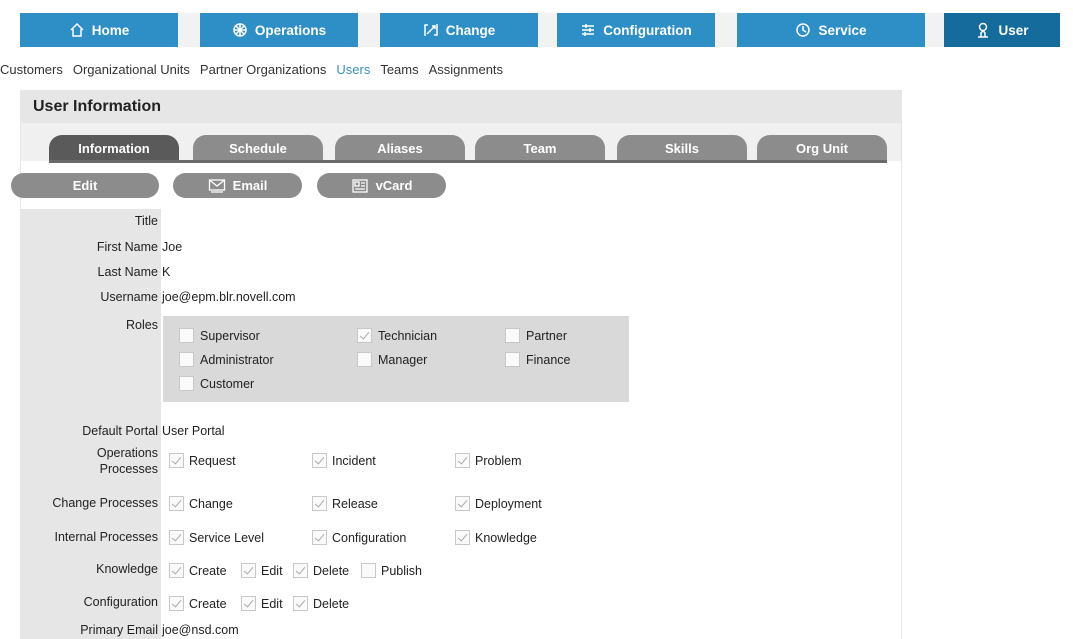  I want to click on vcard-icon, so click(359, 185).